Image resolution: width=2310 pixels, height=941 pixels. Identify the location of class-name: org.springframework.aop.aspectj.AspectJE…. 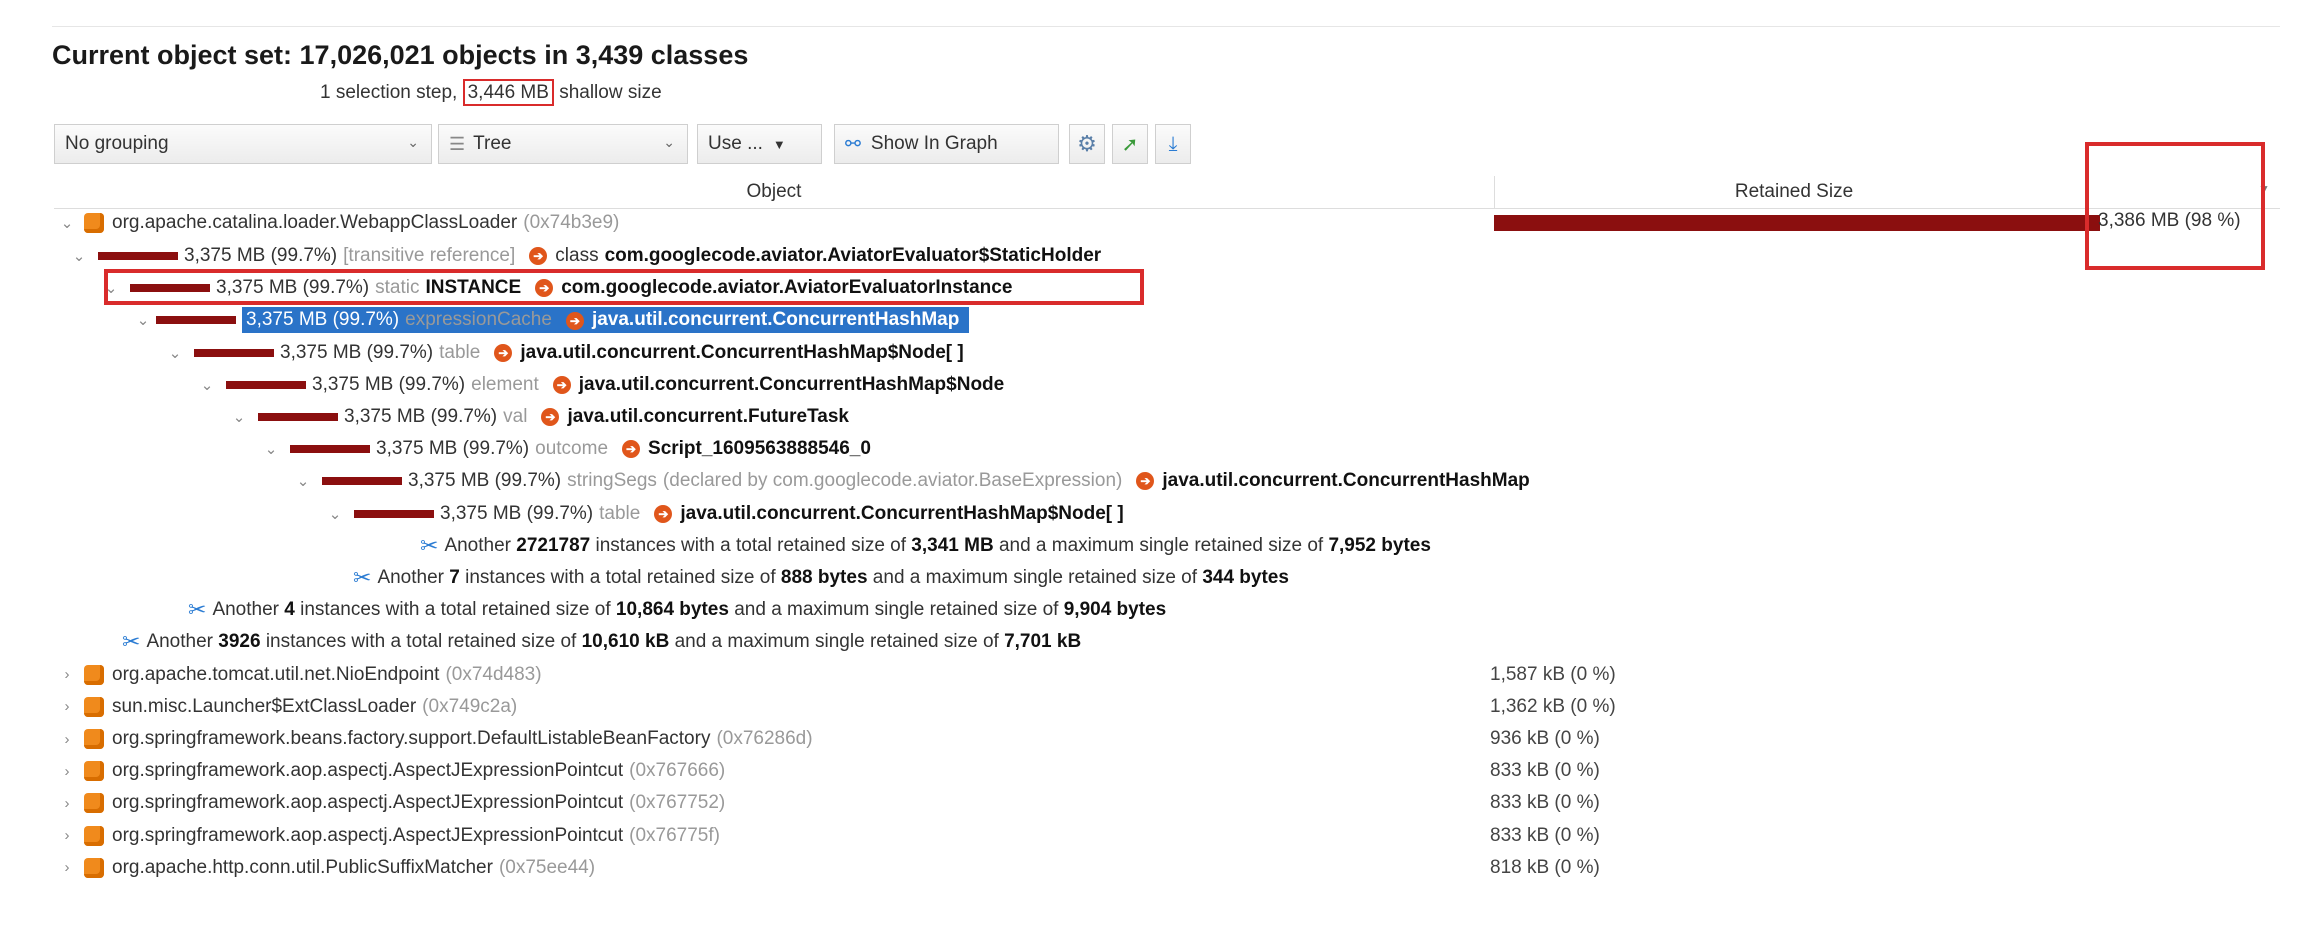
(368, 771).